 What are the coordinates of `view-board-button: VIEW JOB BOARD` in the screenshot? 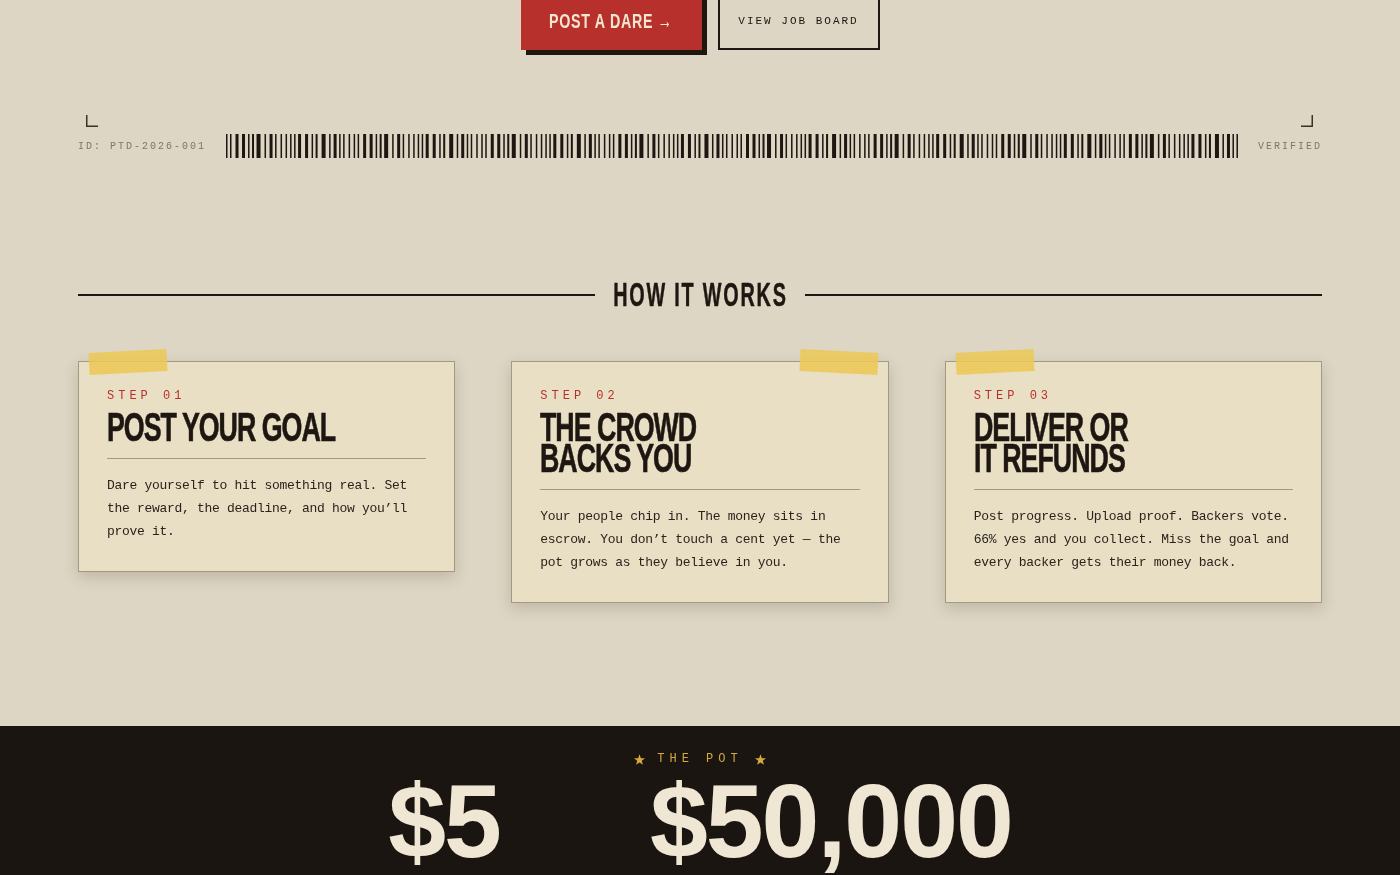 It's located at (798, 25).